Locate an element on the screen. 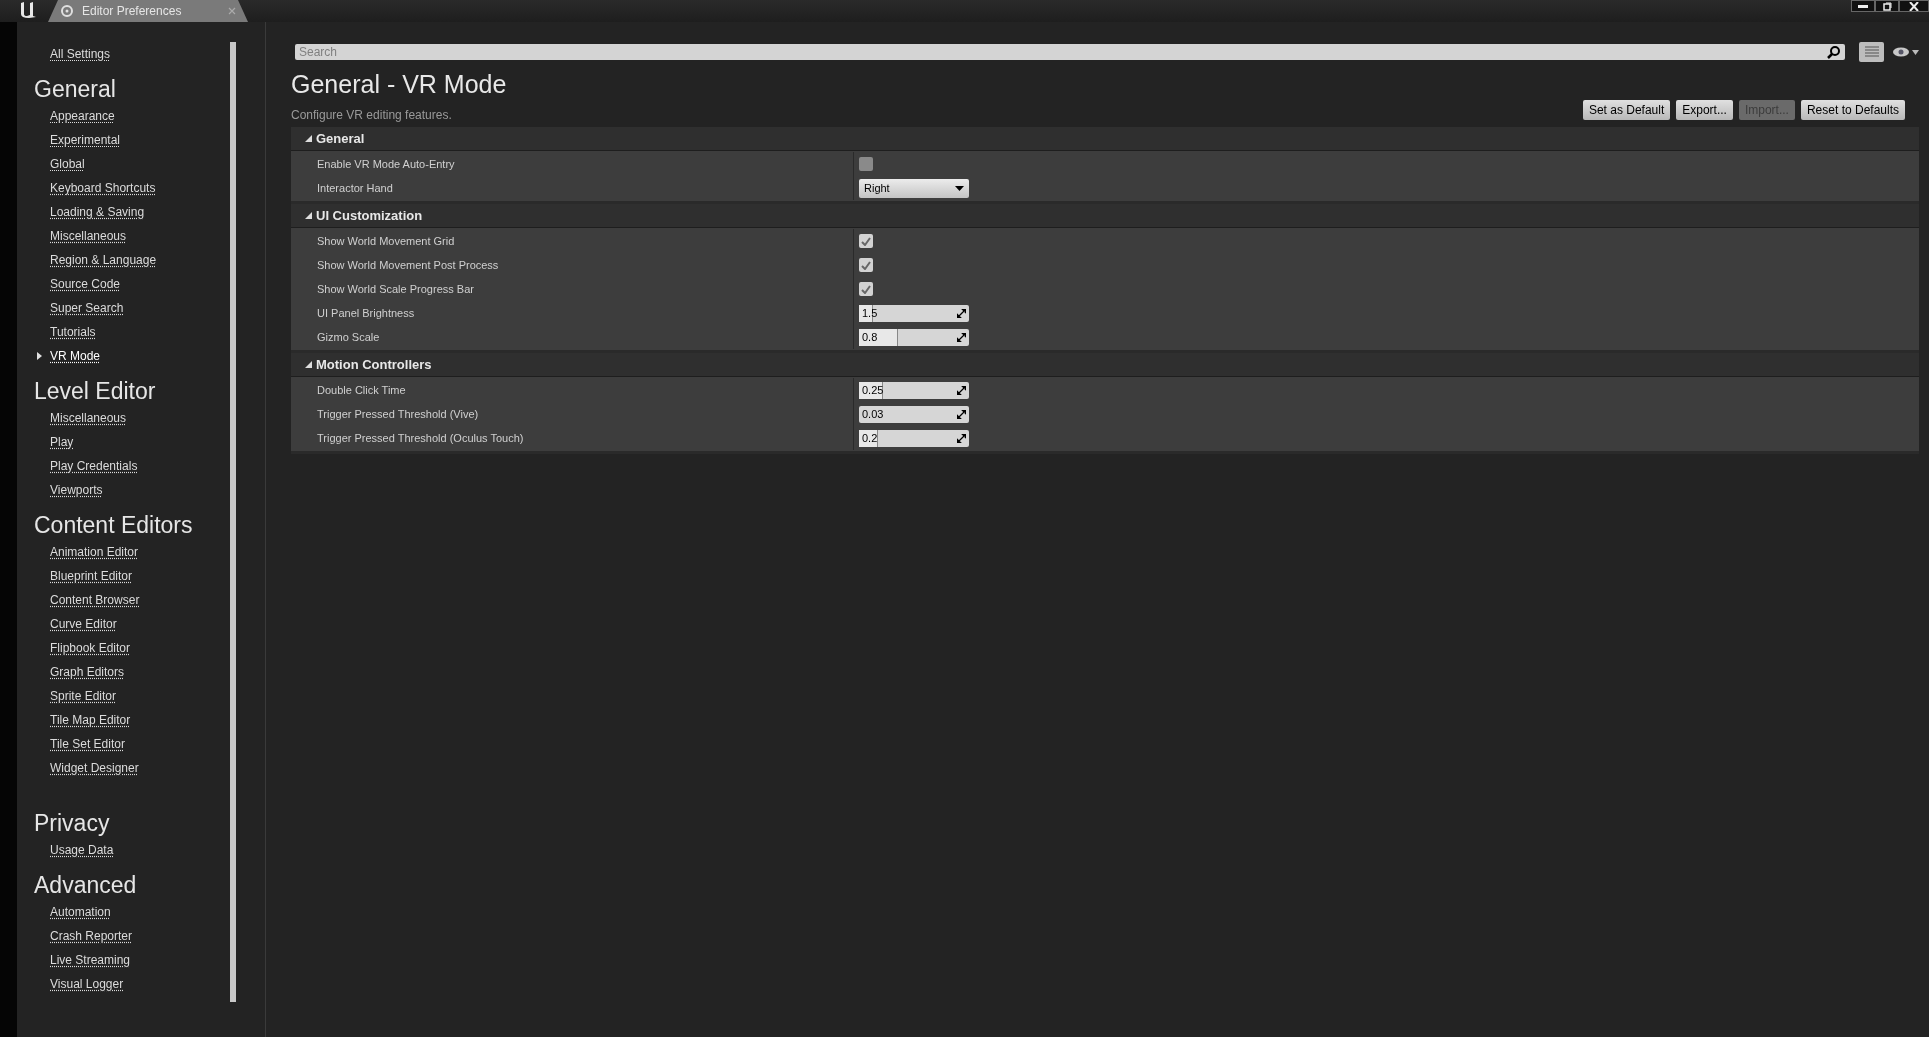 This screenshot has height=1037, width=1929. numeric-spin-box: 1.5 is located at coordinates (914, 313).